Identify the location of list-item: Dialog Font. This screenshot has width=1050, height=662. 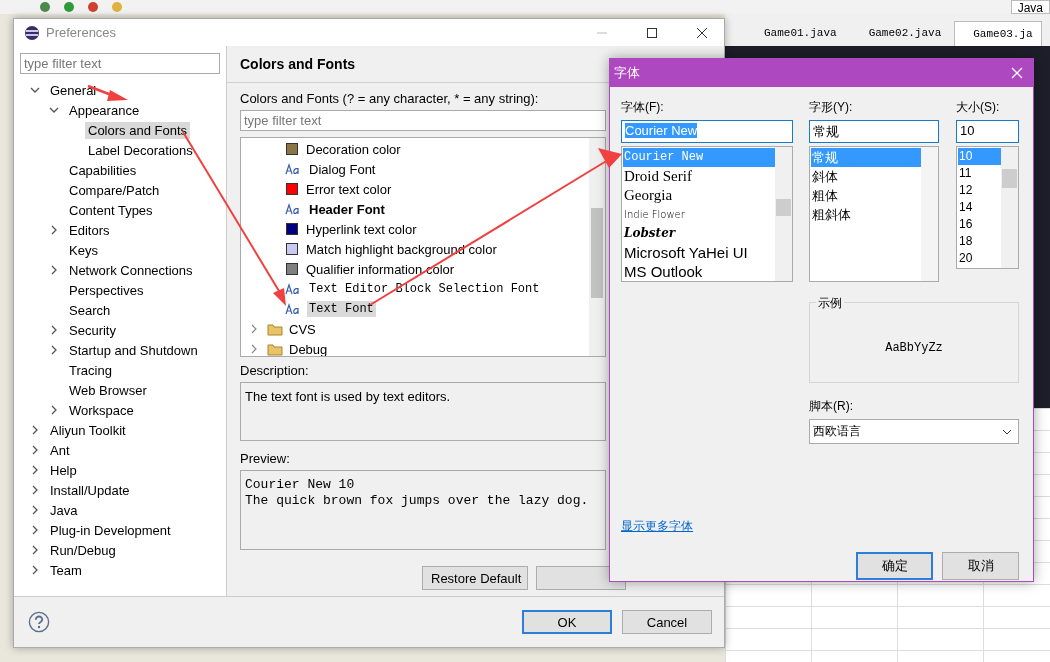
(342, 169).